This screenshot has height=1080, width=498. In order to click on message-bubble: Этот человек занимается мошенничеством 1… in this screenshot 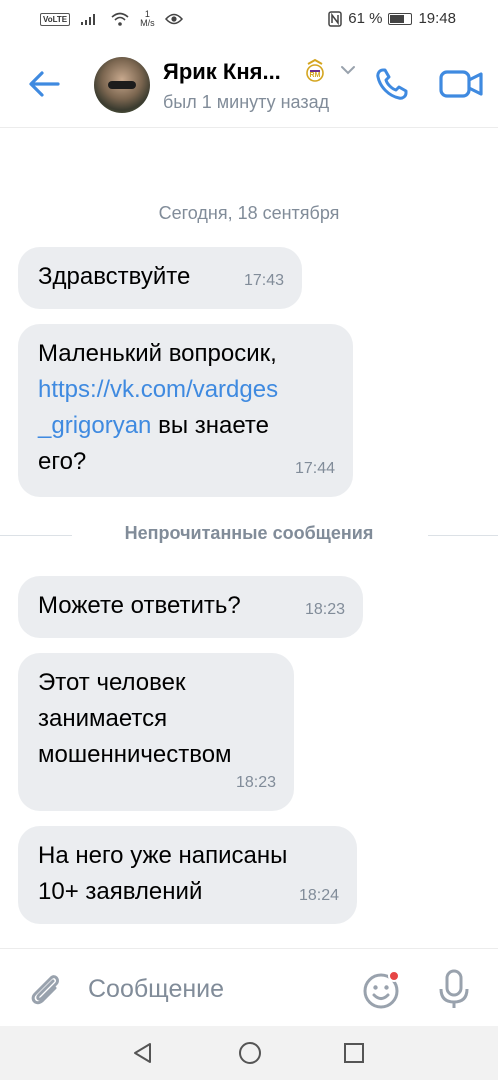, I will do `click(156, 732)`.